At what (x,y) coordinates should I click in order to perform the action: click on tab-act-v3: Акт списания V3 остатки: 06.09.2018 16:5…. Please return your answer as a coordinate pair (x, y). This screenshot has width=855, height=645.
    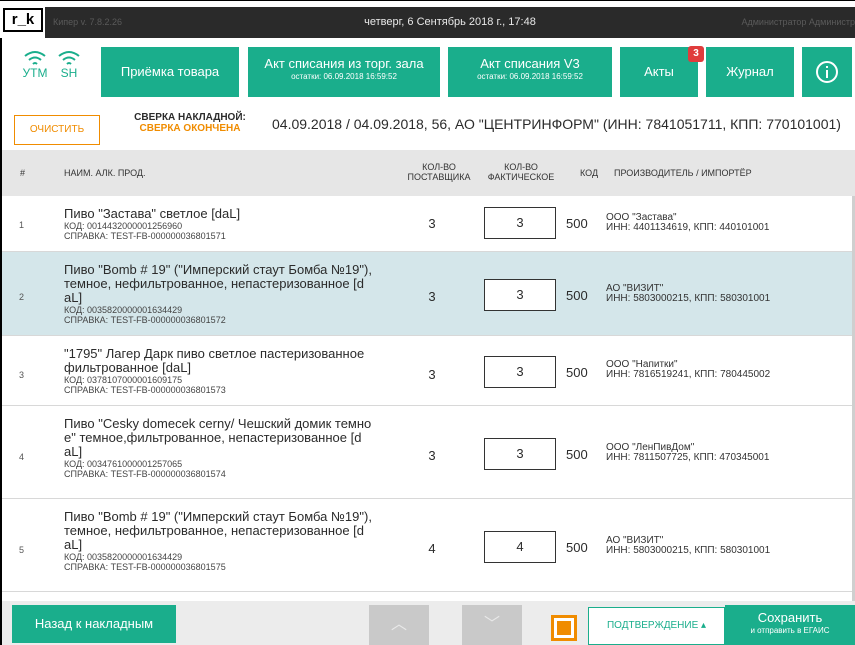
    Looking at the image, I should click on (530, 72).